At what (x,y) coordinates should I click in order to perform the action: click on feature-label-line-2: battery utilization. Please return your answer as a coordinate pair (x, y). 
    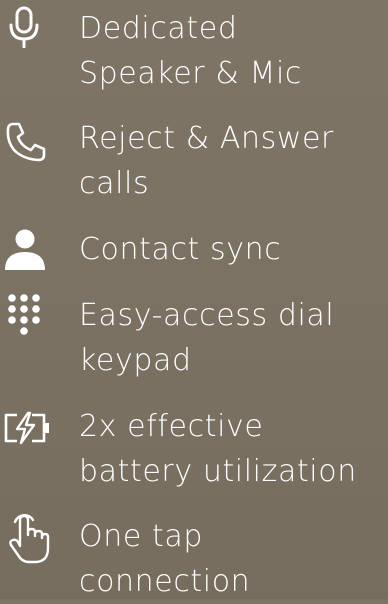
    Looking at the image, I should click on (218, 471).